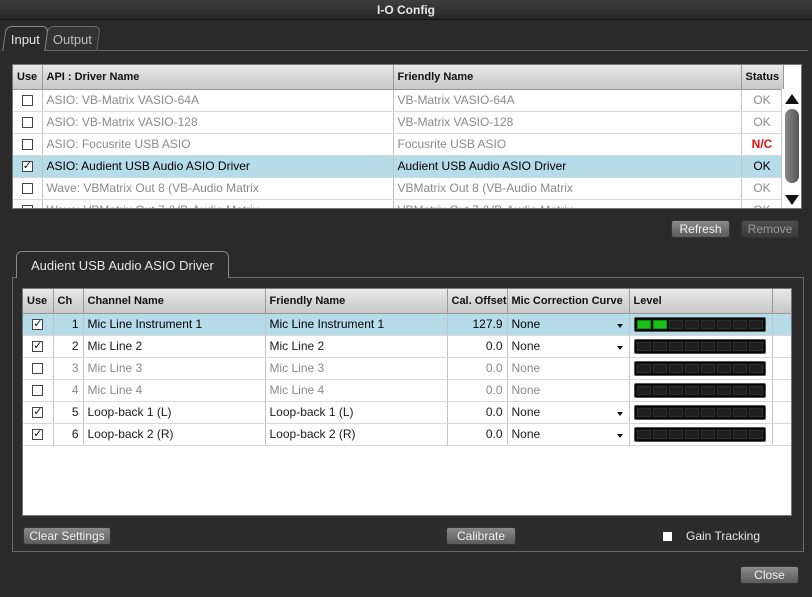 Image resolution: width=812 pixels, height=597 pixels. I want to click on ch-cell: 3, so click(68, 368).